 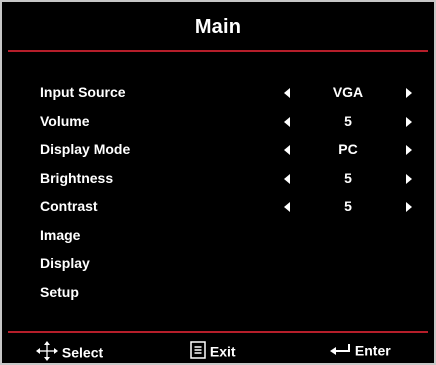 What do you see at coordinates (60, 234) in the screenshot?
I see `menu-item-label: Image` at bounding box center [60, 234].